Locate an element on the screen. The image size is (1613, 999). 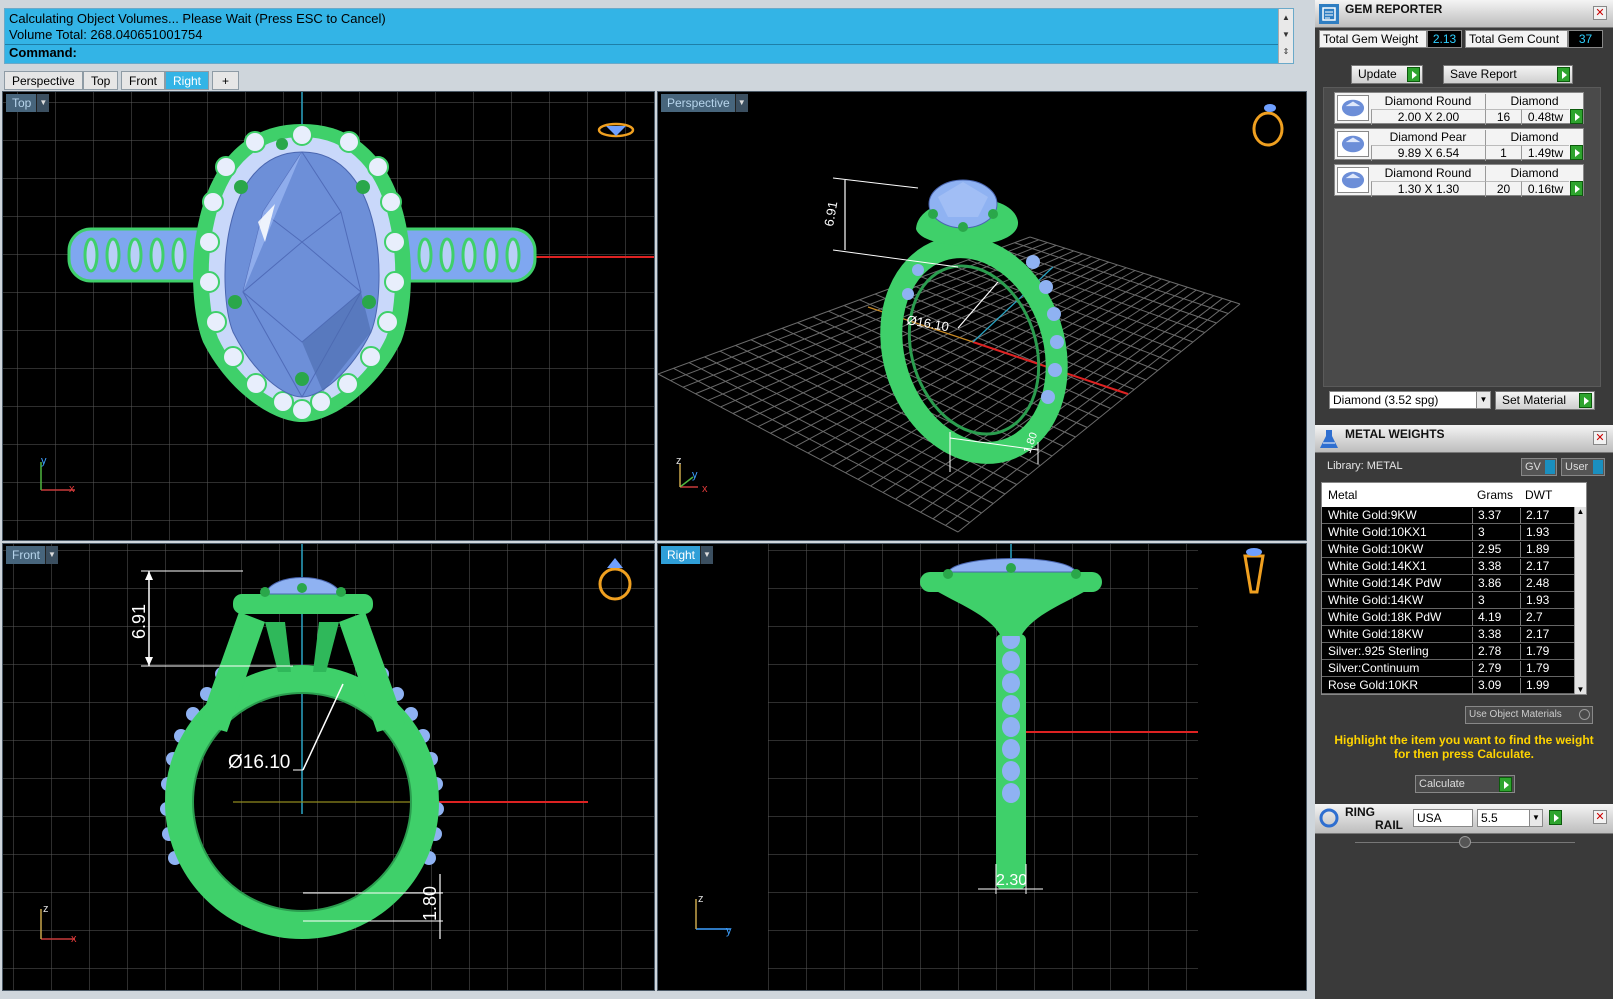
use-object-materials-button: Use Object Materials is located at coordinates (1529, 715).